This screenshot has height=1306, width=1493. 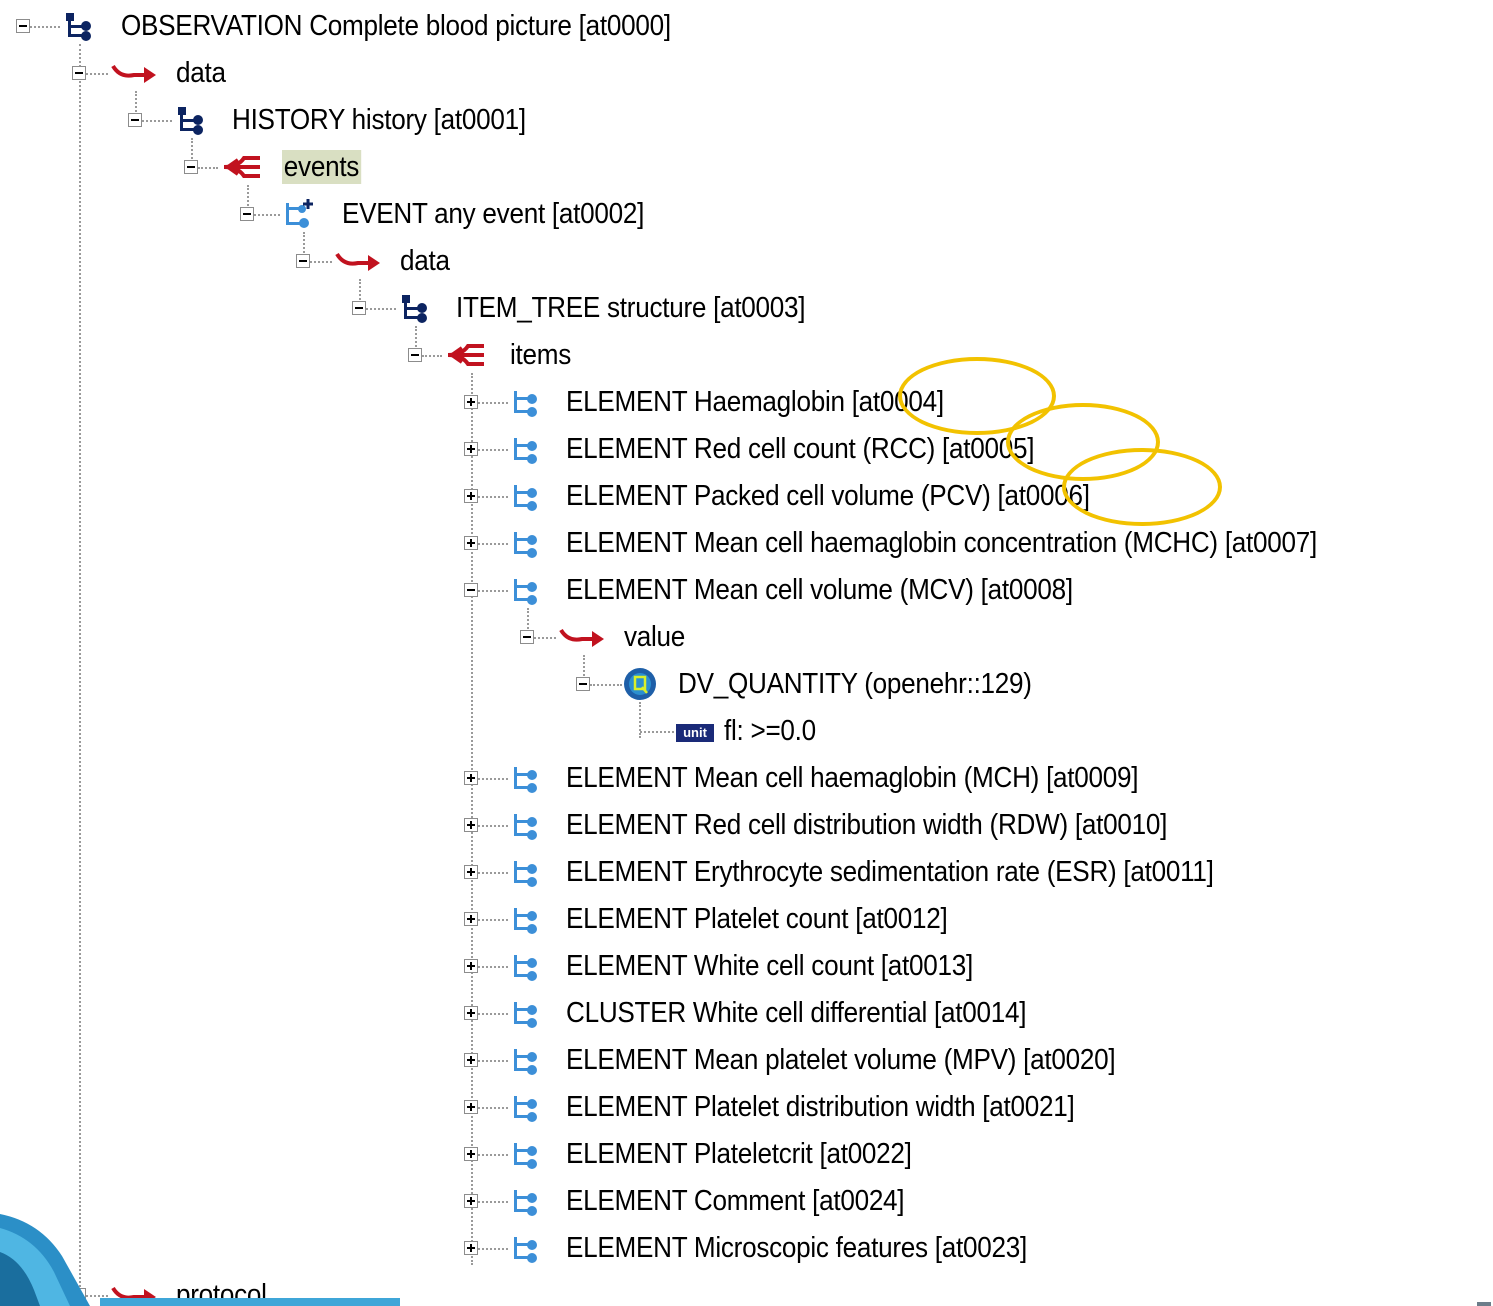 What do you see at coordinates (855, 684) in the screenshot?
I see `node-label: DV_QUANTITY (openehr::129)` at bounding box center [855, 684].